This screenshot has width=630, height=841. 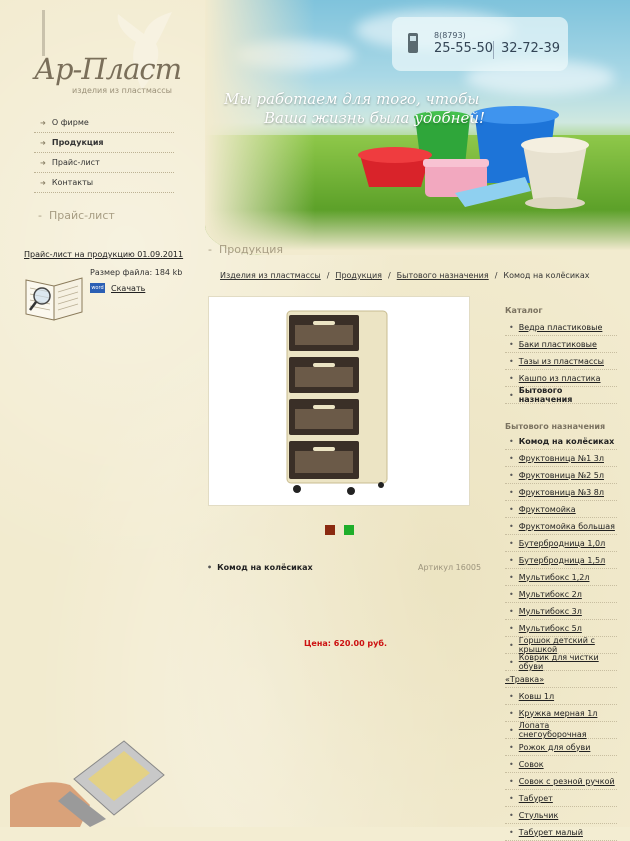 I want to click on breadcrumb-link: Бытового назначения, so click(x=443, y=275).